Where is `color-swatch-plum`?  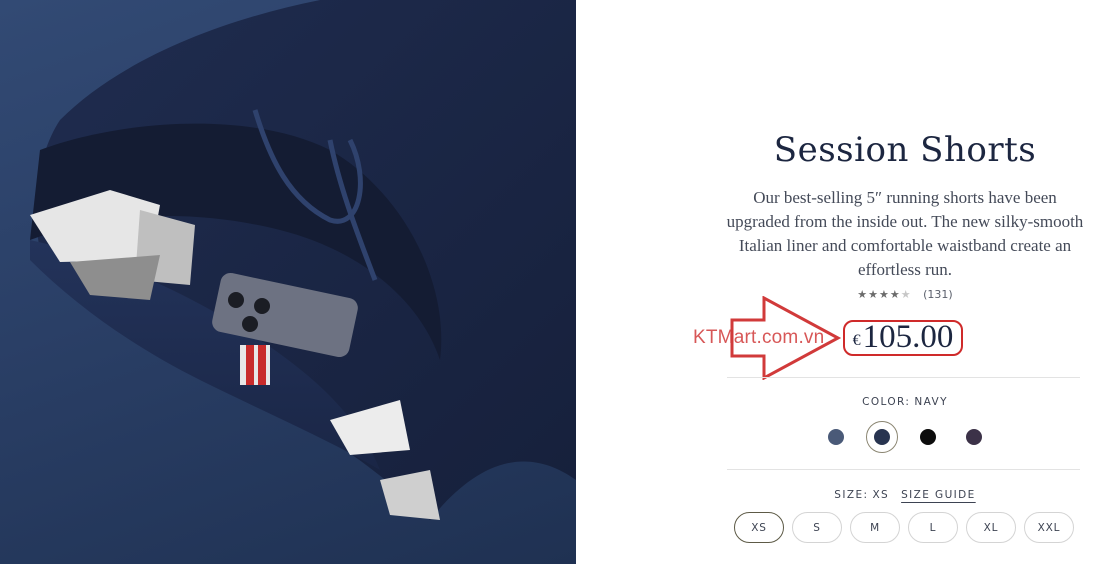 color-swatch-plum is located at coordinates (974, 437).